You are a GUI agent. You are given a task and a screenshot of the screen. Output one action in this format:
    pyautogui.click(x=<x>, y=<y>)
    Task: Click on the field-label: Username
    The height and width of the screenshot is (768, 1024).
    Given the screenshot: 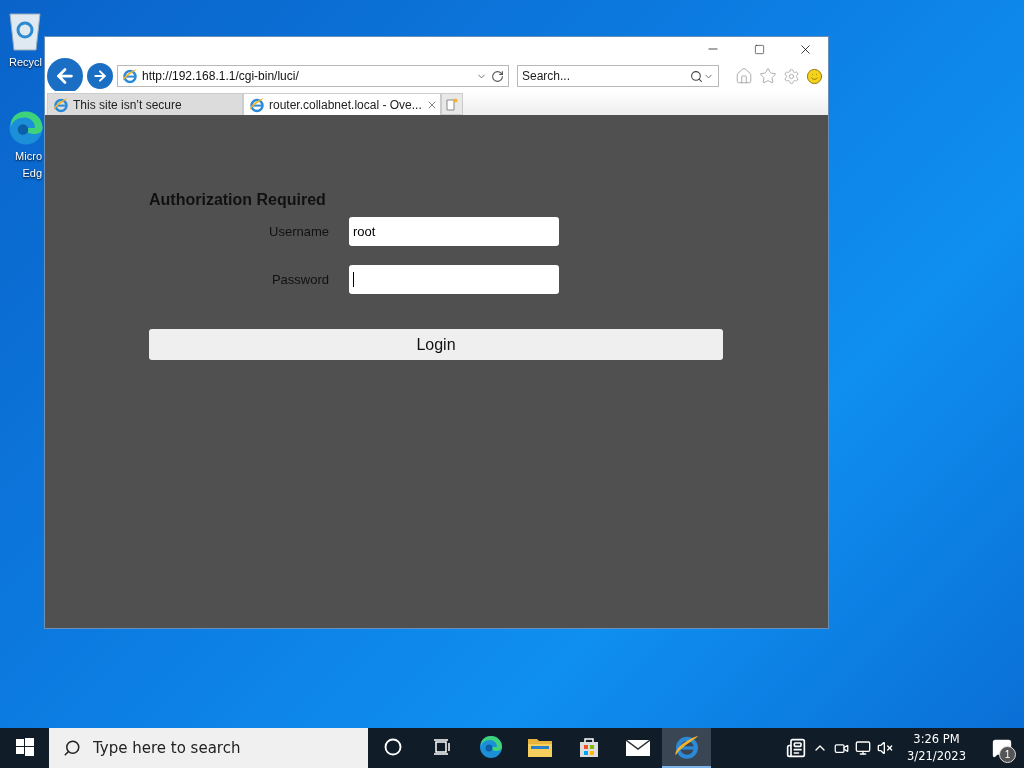 What is the action you would take?
    pyautogui.click(x=298, y=231)
    